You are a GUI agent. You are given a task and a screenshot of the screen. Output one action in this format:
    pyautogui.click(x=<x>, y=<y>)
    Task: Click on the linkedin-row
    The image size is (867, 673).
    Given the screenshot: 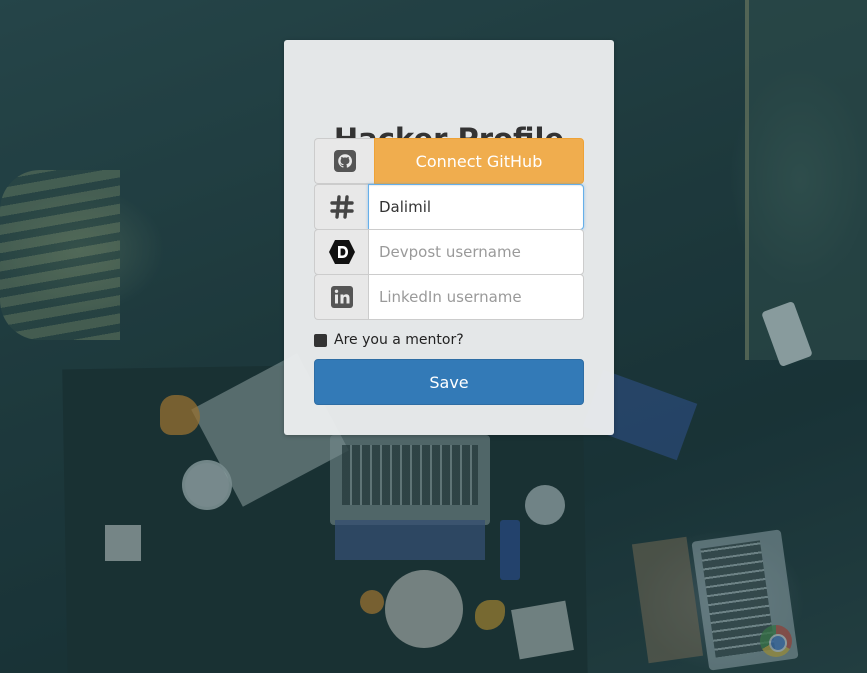 What is the action you would take?
    pyautogui.click(x=449, y=297)
    